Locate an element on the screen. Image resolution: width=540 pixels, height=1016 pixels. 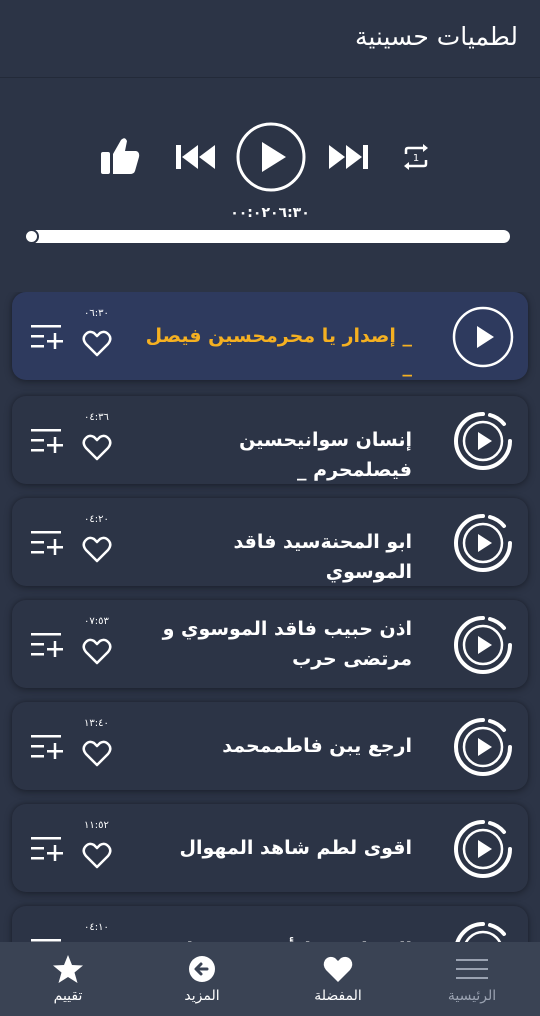
track-card: ابو المحنةسيد فاقد الموسوي ٠٤:٢٠ is located at coordinates (270, 542).